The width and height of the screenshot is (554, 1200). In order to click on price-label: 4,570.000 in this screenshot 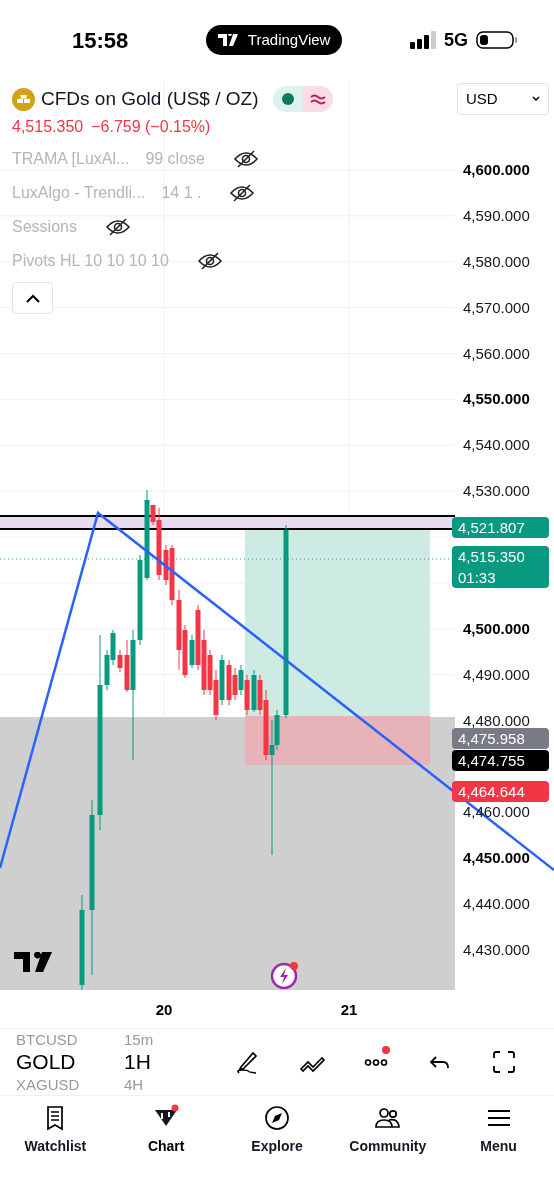, I will do `click(496, 307)`.